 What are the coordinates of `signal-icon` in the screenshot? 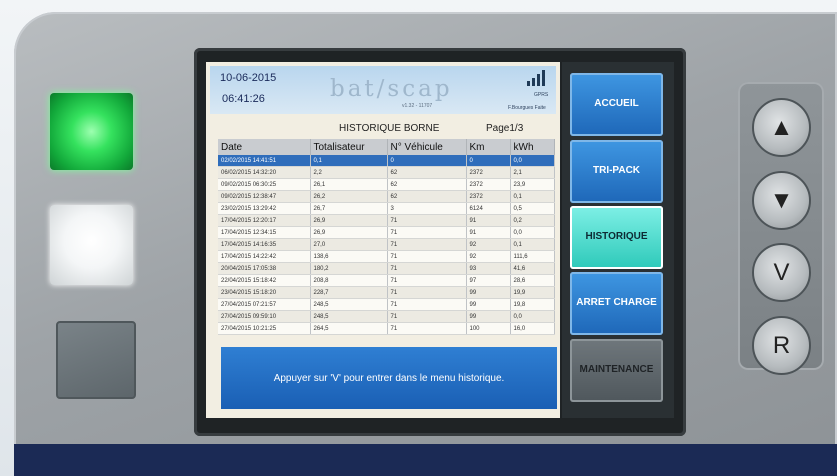 It's located at (536, 78).